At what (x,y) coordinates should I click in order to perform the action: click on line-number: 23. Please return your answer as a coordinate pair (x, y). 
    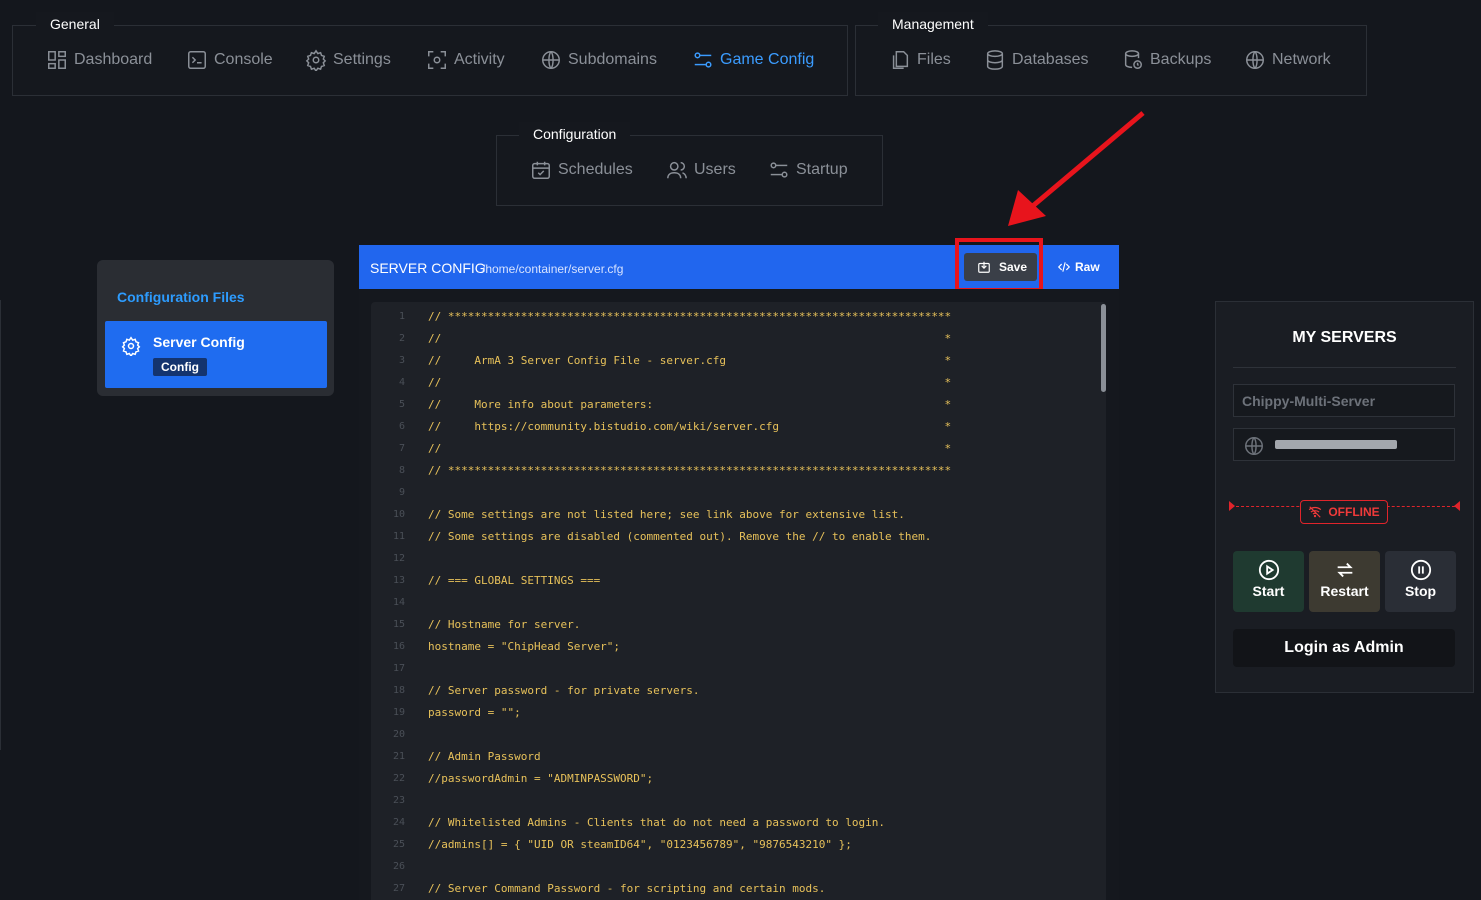
    Looking at the image, I should click on (398, 800).